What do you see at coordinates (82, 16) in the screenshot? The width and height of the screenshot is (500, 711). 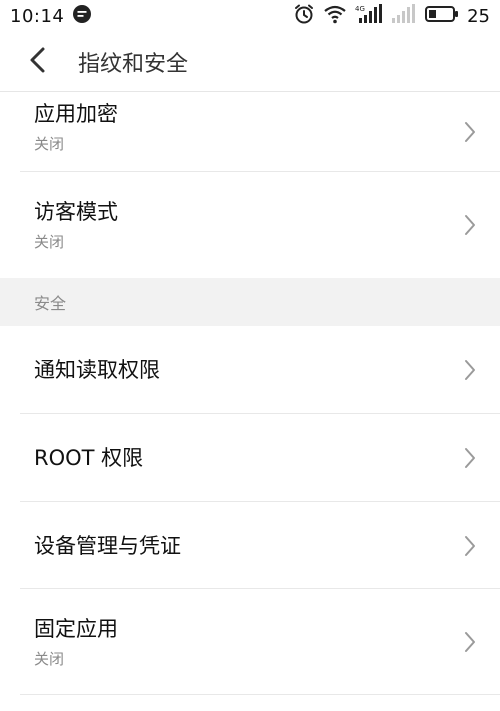 I see `message-icon` at bounding box center [82, 16].